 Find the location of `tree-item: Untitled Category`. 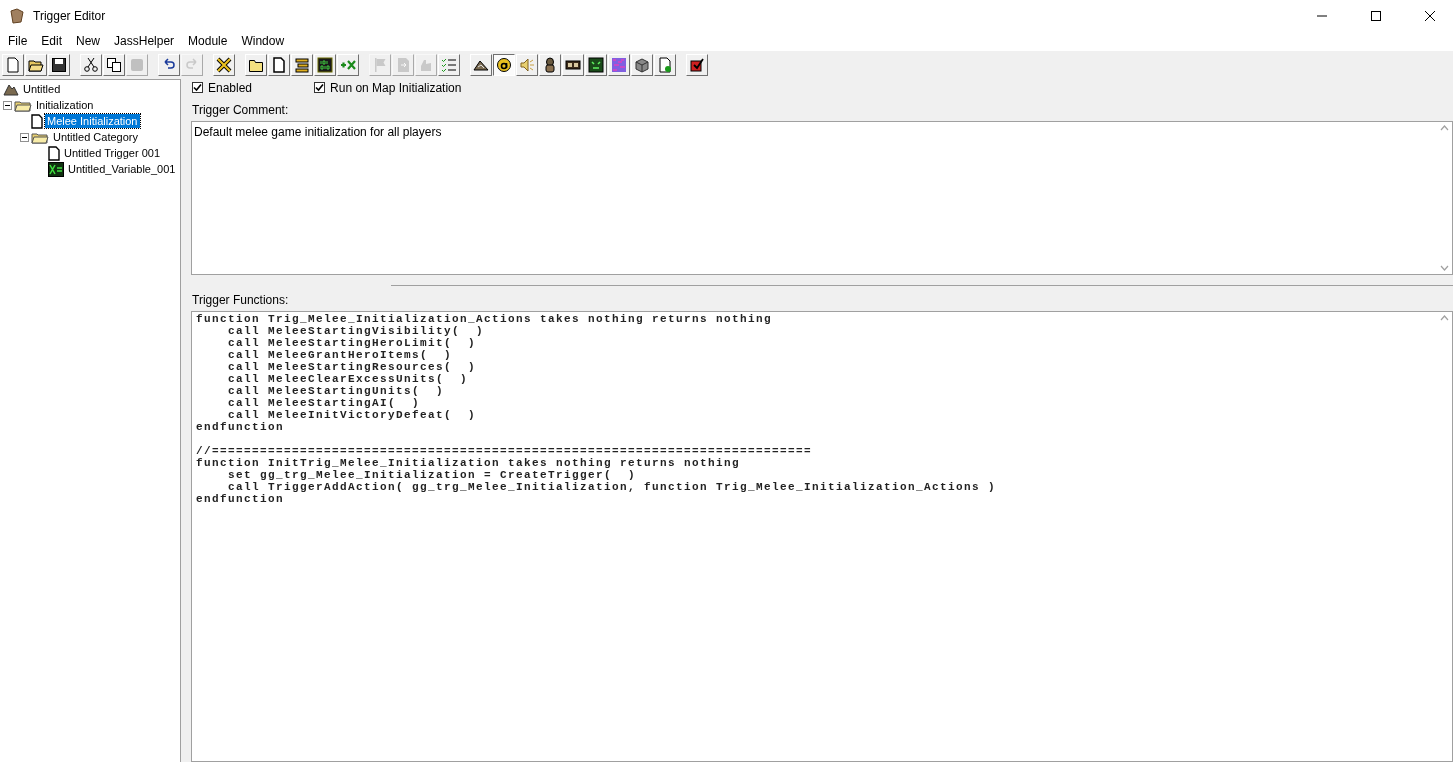

tree-item: Untitled Category is located at coordinates (95, 137).